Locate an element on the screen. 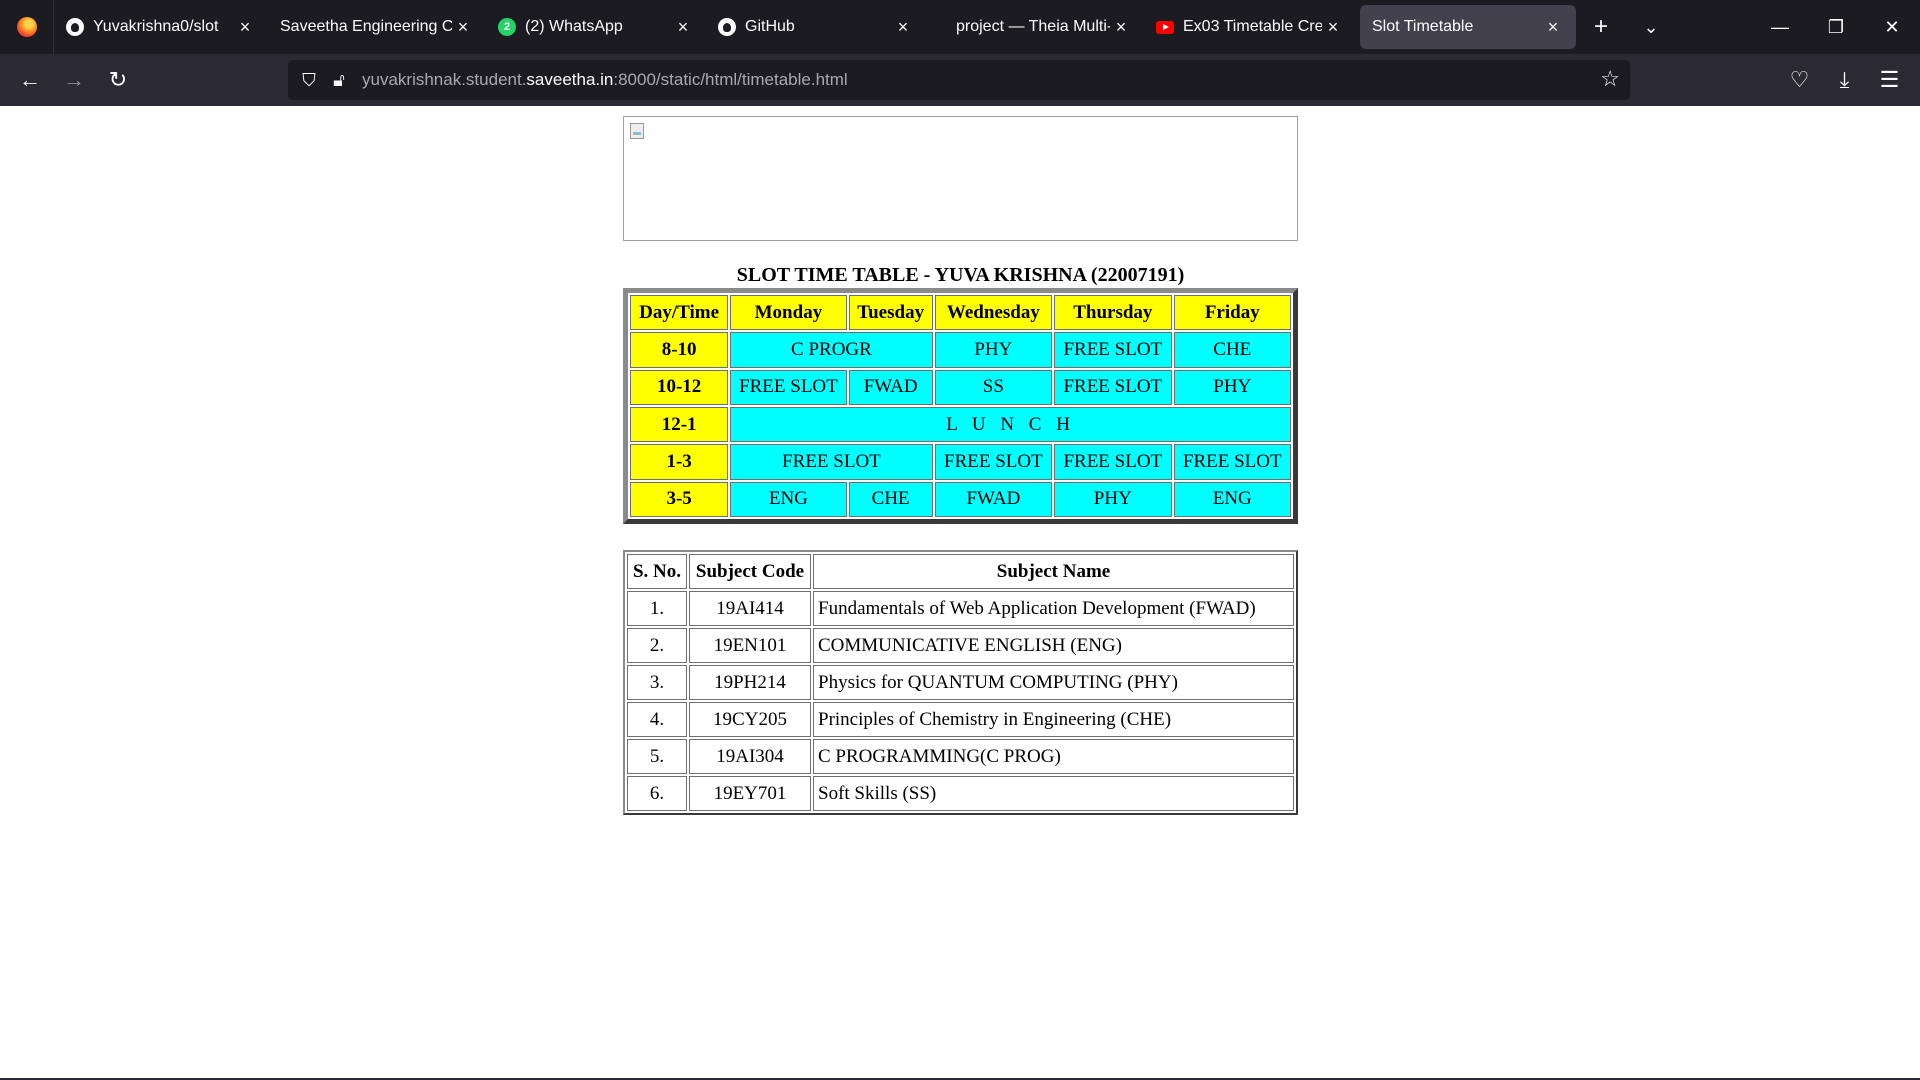  tab-github: GitHub × is located at coordinates (816, 27).